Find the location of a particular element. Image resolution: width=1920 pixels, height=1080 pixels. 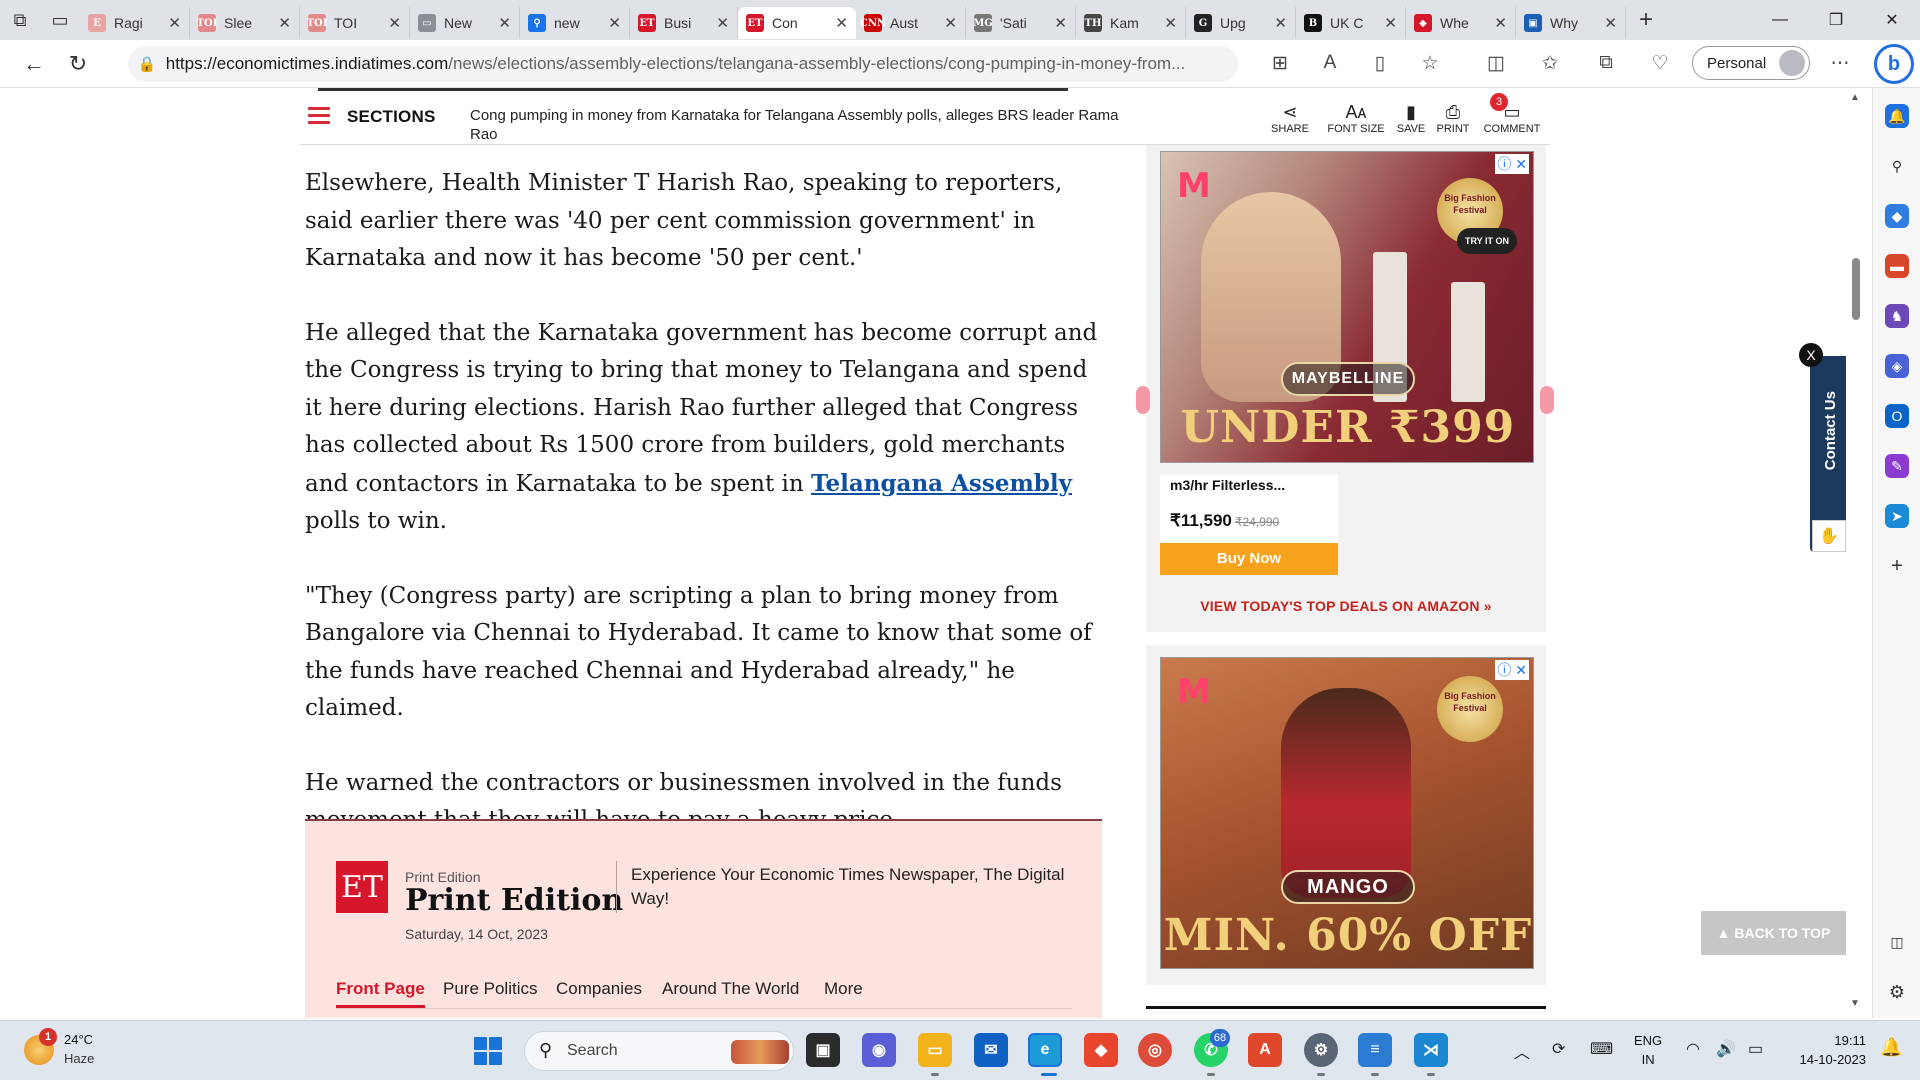

tab-more: More is located at coordinates (843, 989).